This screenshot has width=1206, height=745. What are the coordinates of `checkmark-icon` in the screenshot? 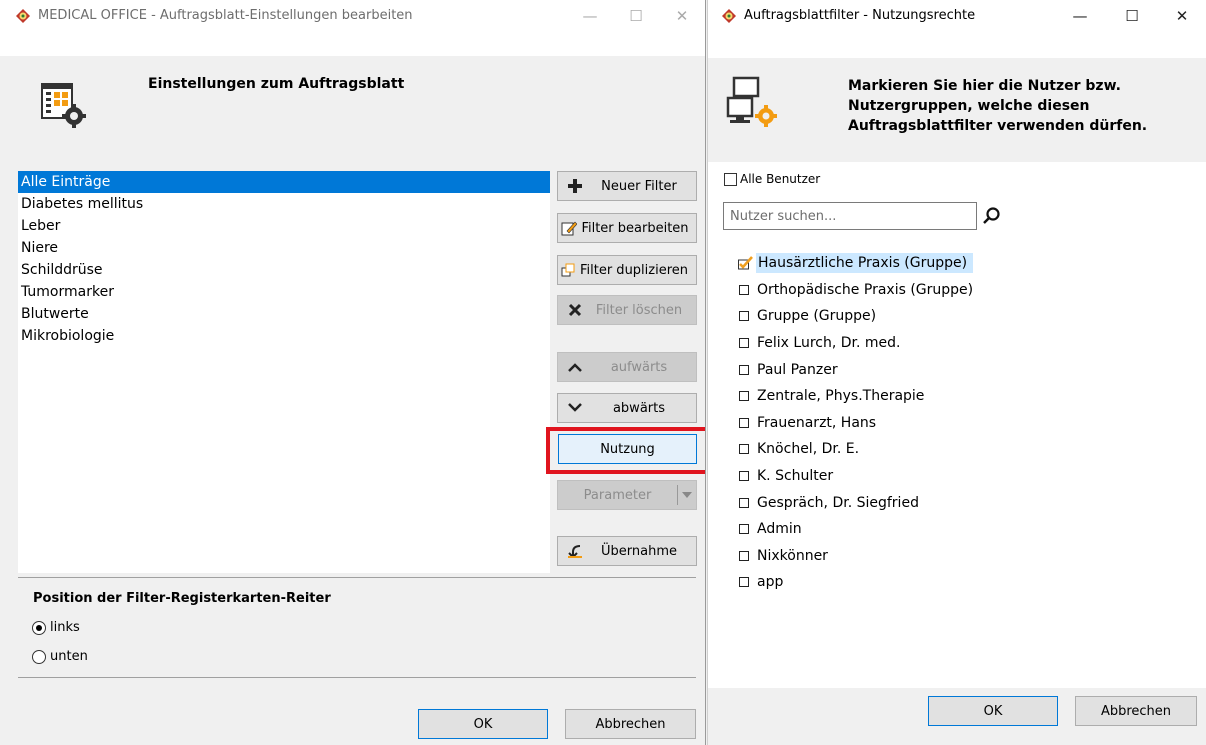 It's located at (746, 263).